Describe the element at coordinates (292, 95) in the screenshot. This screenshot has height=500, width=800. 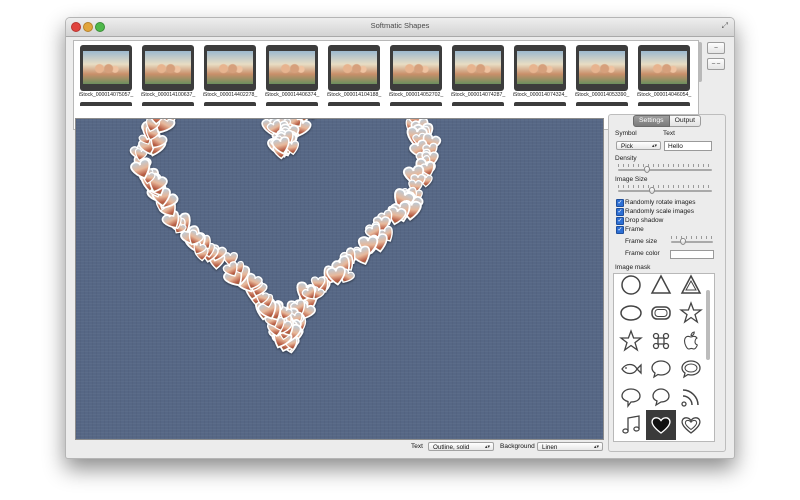
I see `thumbnail-label: iStock_000014406374_` at that location.